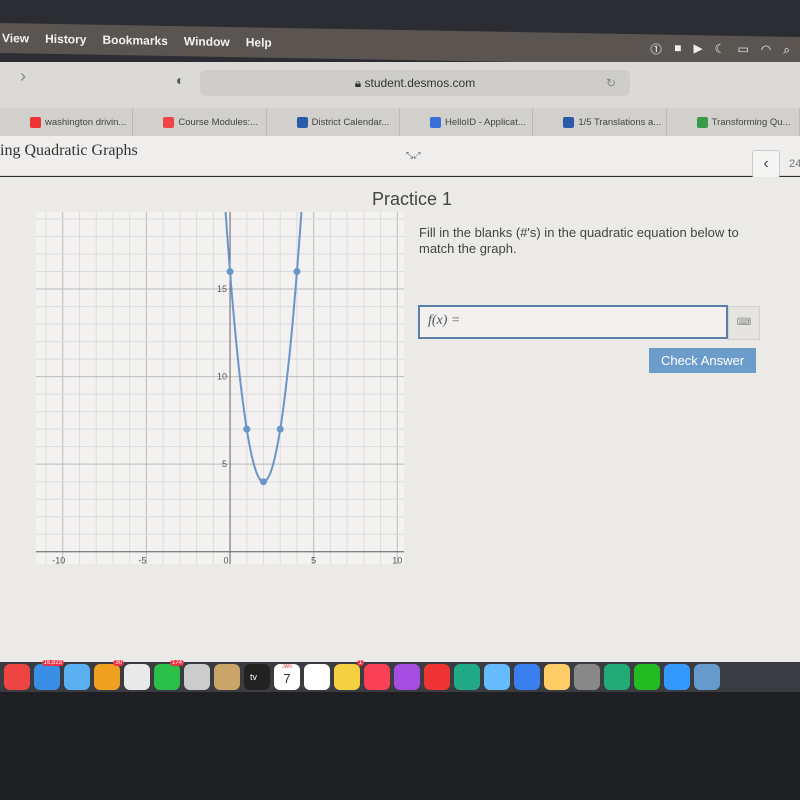 The width and height of the screenshot is (800, 800). What do you see at coordinates (65, 39) in the screenshot?
I see `menu-history: History` at bounding box center [65, 39].